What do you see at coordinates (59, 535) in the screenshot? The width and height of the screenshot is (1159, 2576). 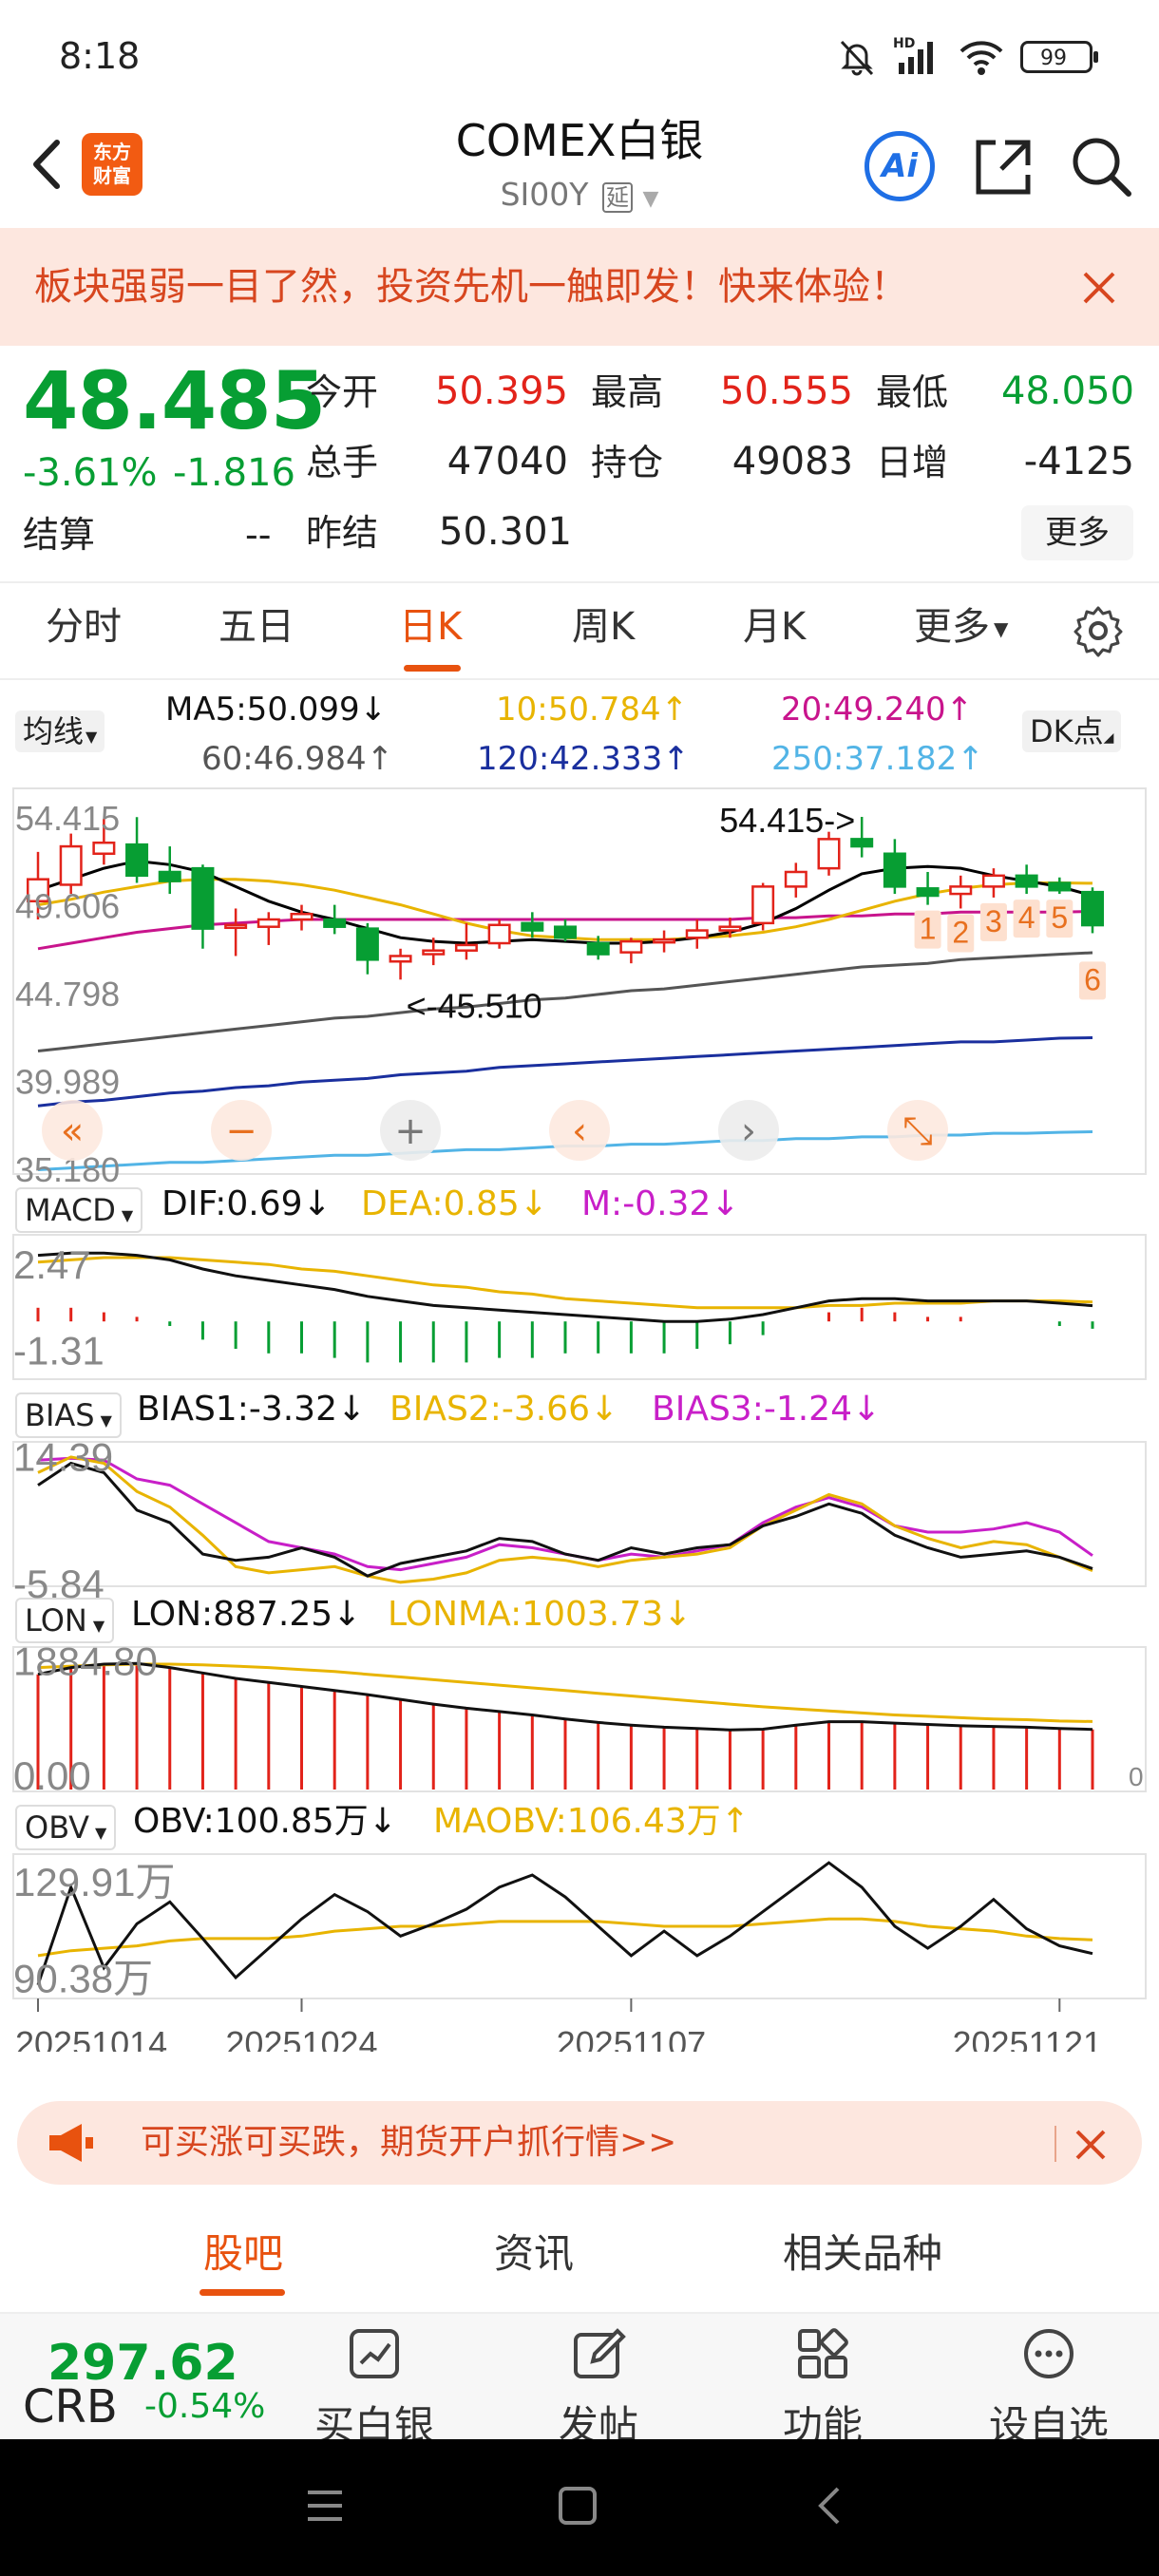 I see `settle-label: 结算` at bounding box center [59, 535].